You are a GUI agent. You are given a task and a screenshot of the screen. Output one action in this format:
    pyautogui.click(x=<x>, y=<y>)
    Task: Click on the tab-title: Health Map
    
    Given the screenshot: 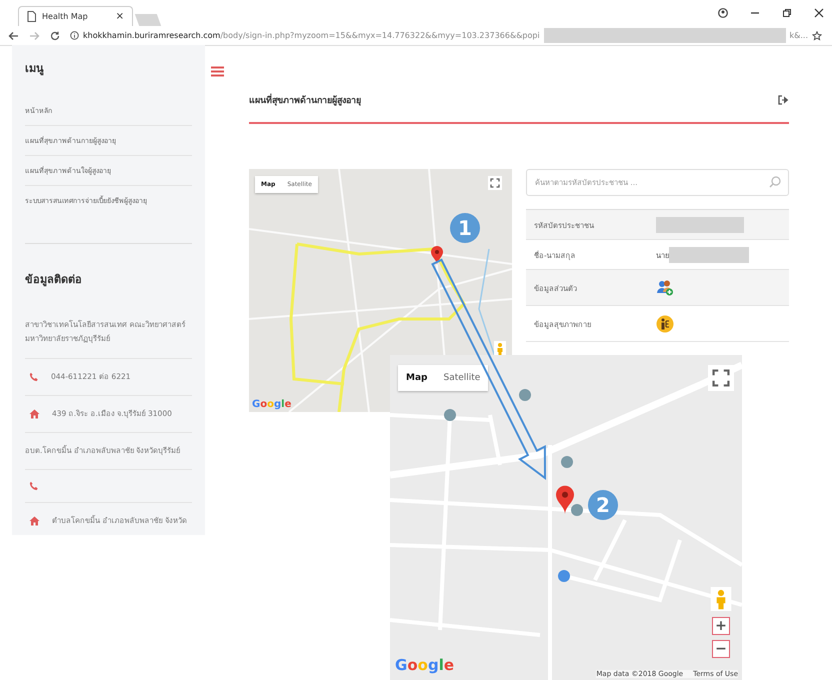 What is the action you would take?
    pyautogui.click(x=65, y=16)
    